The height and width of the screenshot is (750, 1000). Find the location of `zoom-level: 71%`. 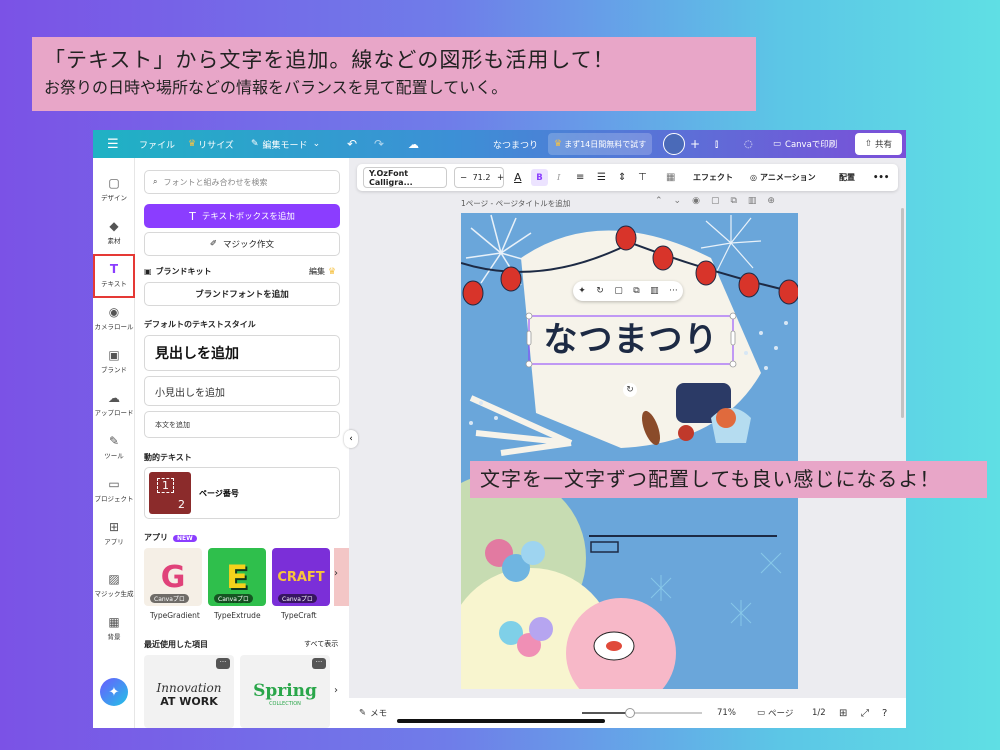

zoom-level: 71% is located at coordinates (726, 713).